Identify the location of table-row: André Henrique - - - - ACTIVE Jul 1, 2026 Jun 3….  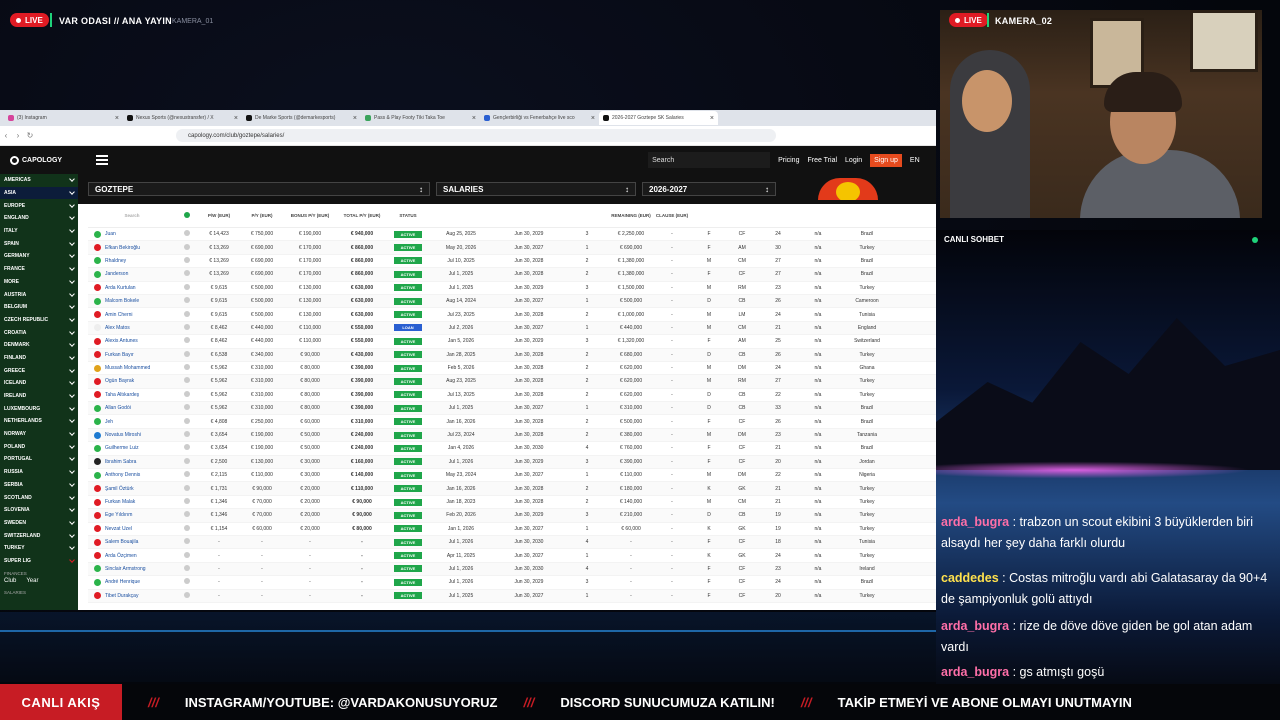
(512, 583).